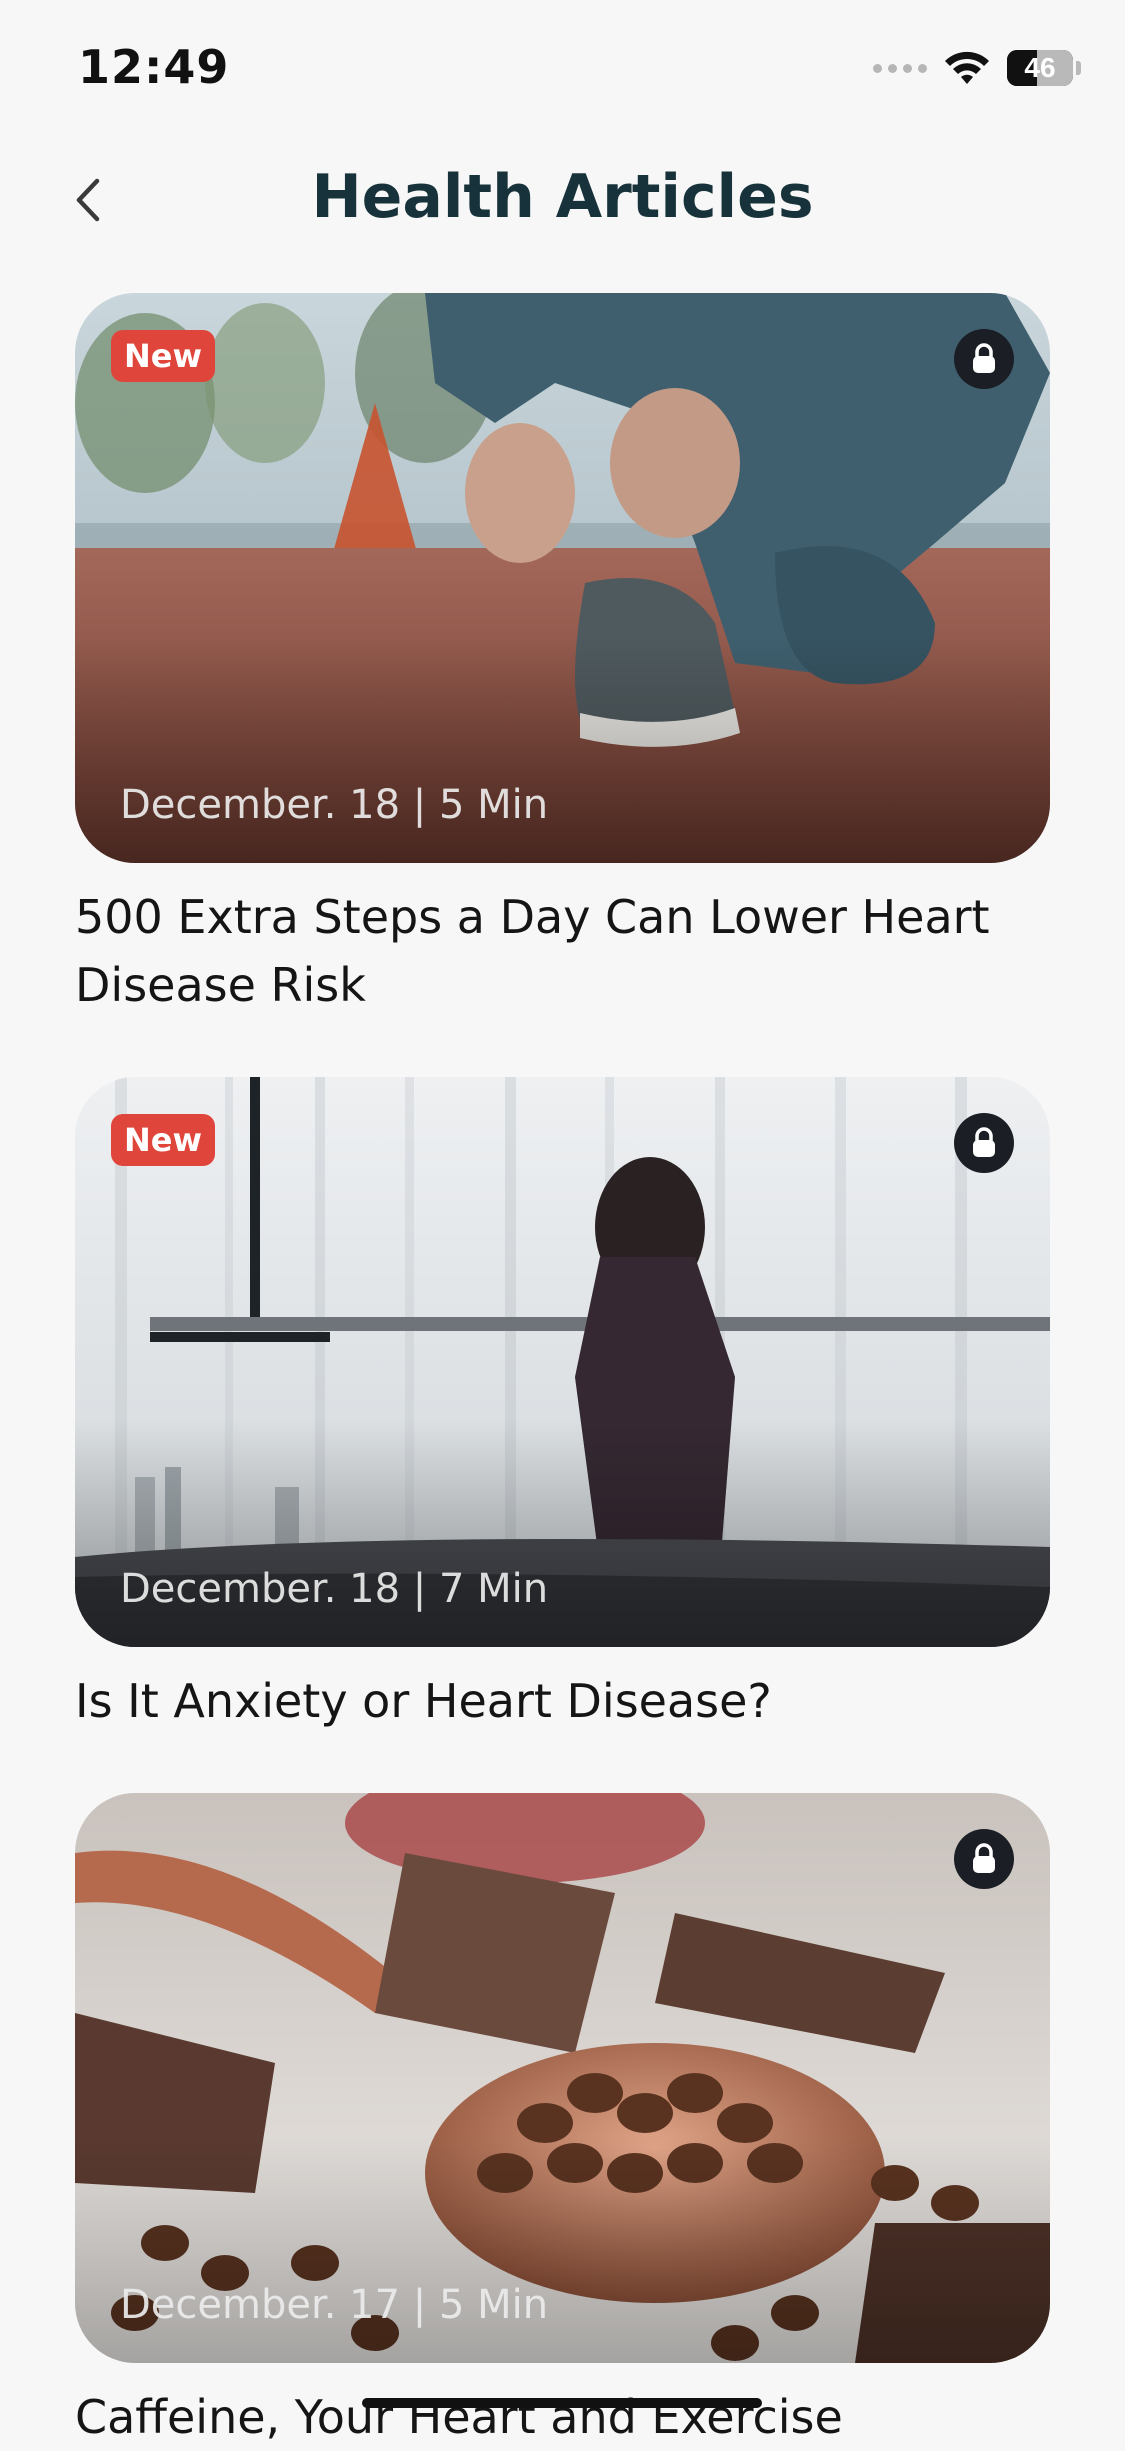  Describe the element at coordinates (334, 2305) in the screenshot. I see `article-meta: December. 17 | 5 Min` at that location.